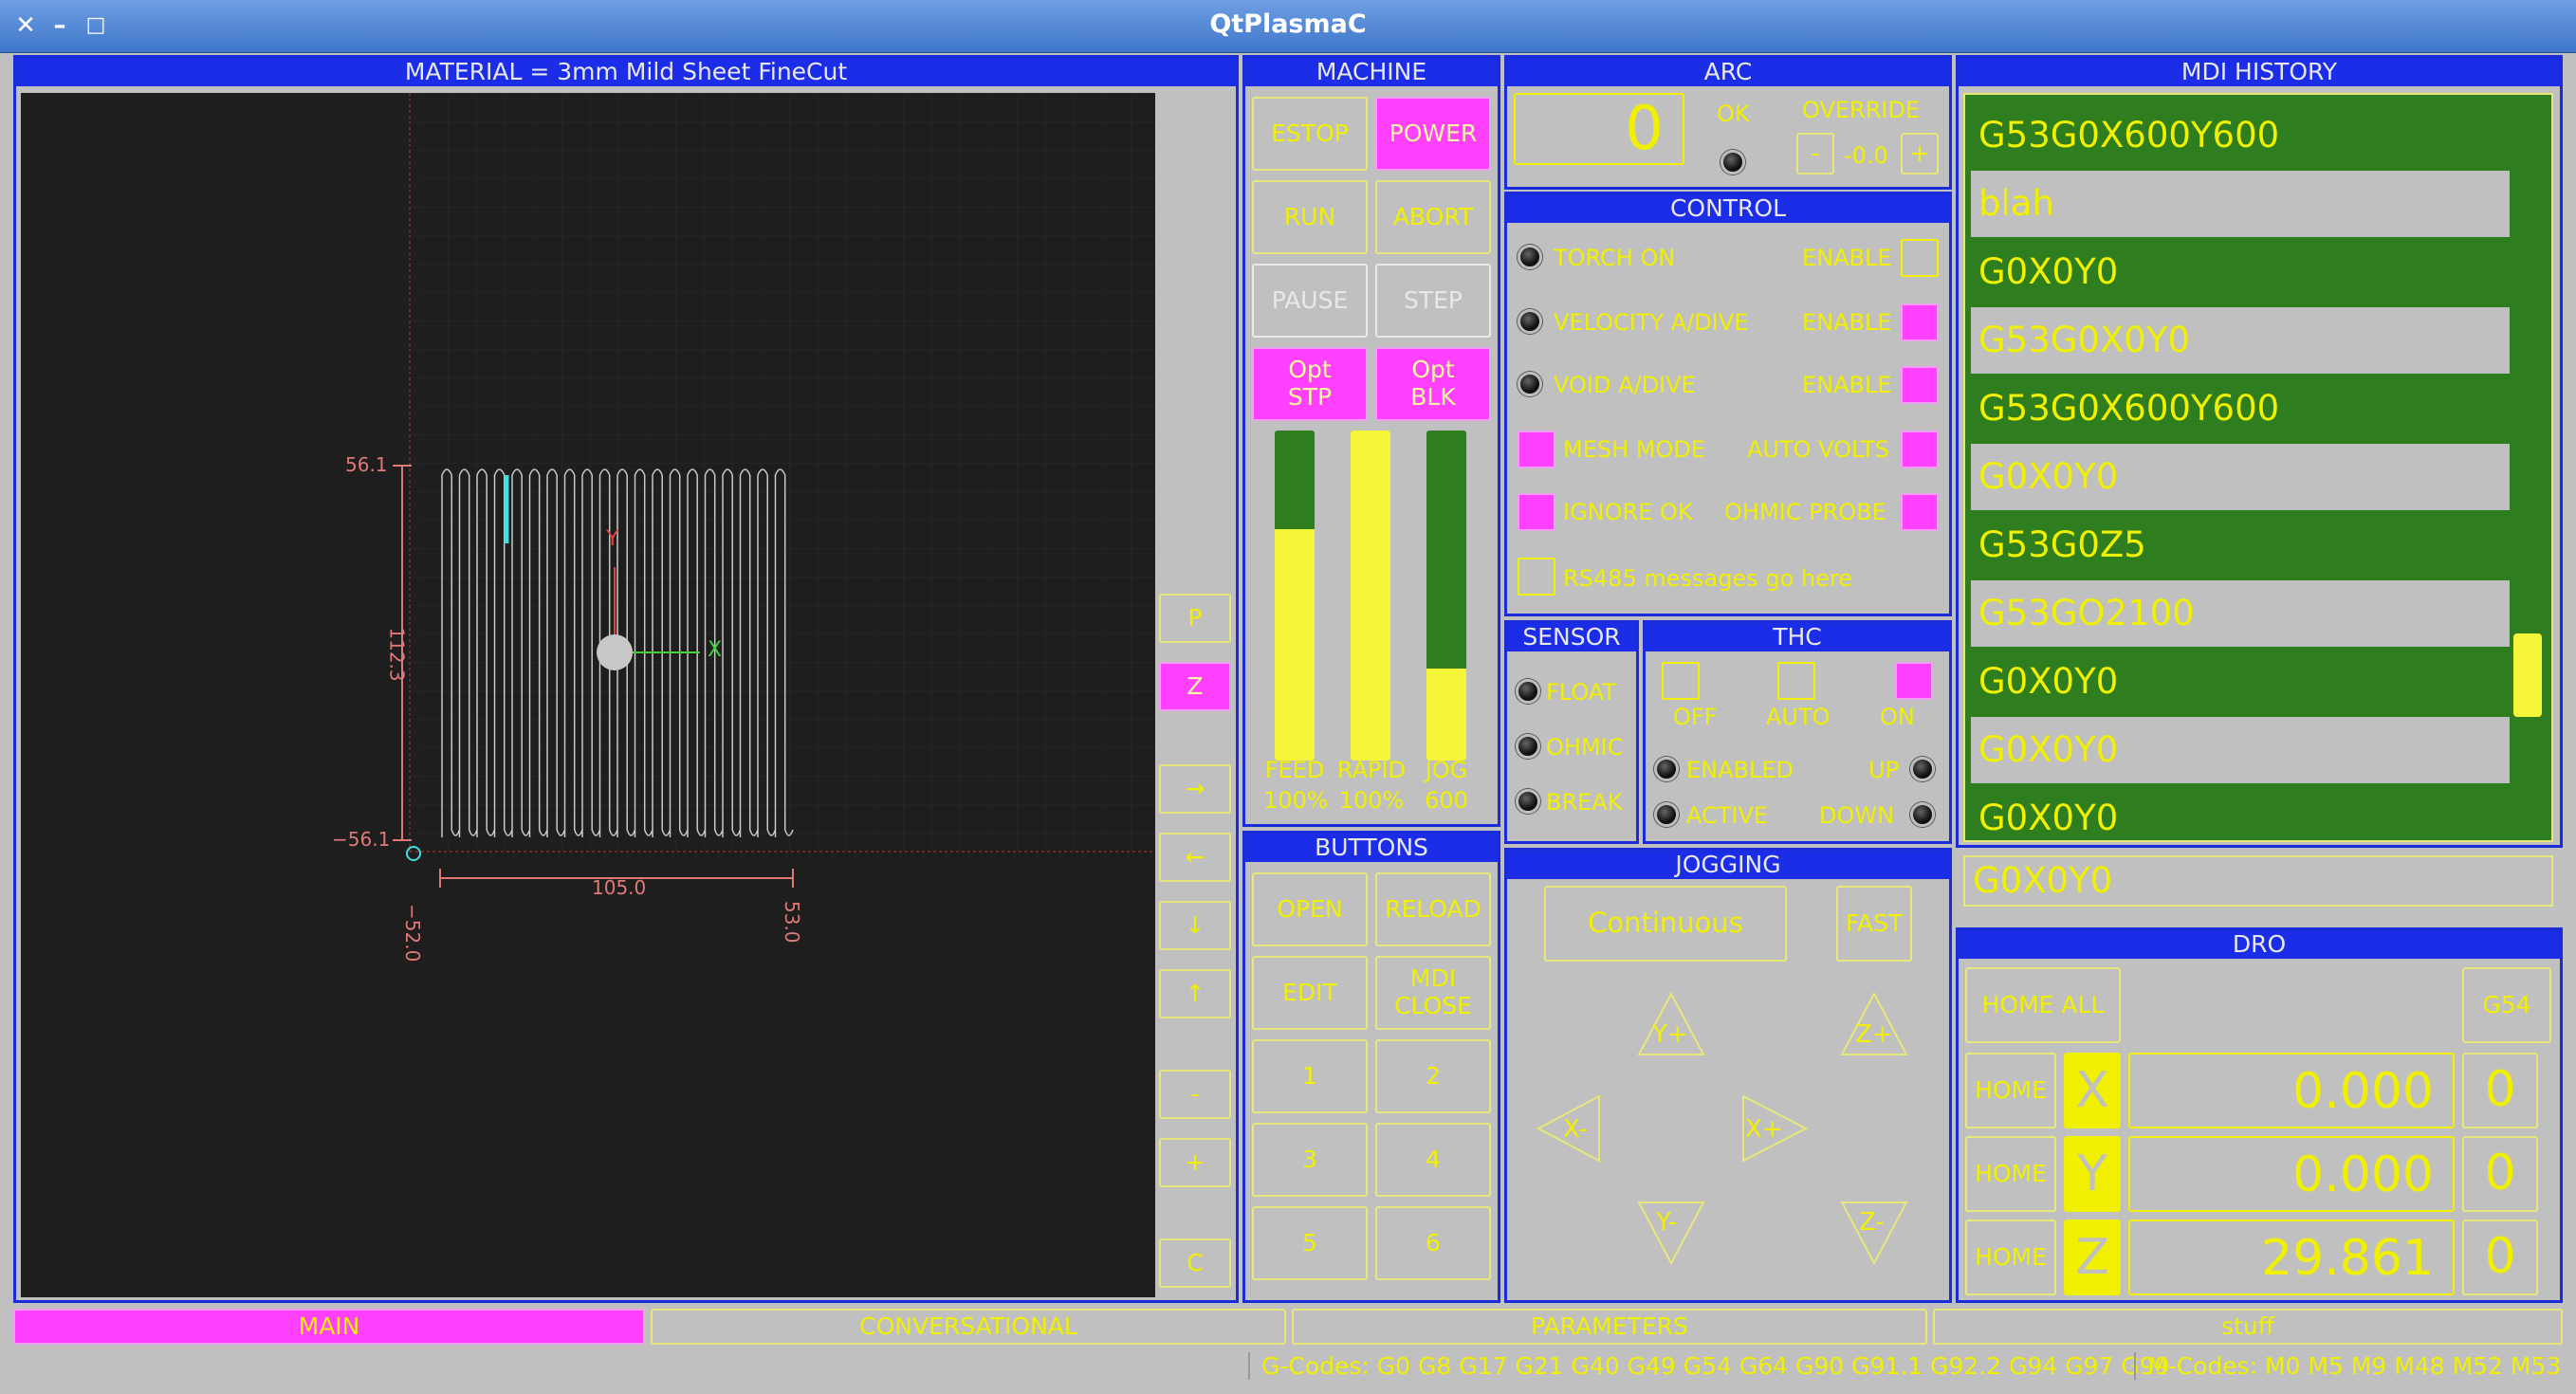  What do you see at coordinates (2500, 1257) in the screenshot?
I see `zero-z-button: 0` at bounding box center [2500, 1257].